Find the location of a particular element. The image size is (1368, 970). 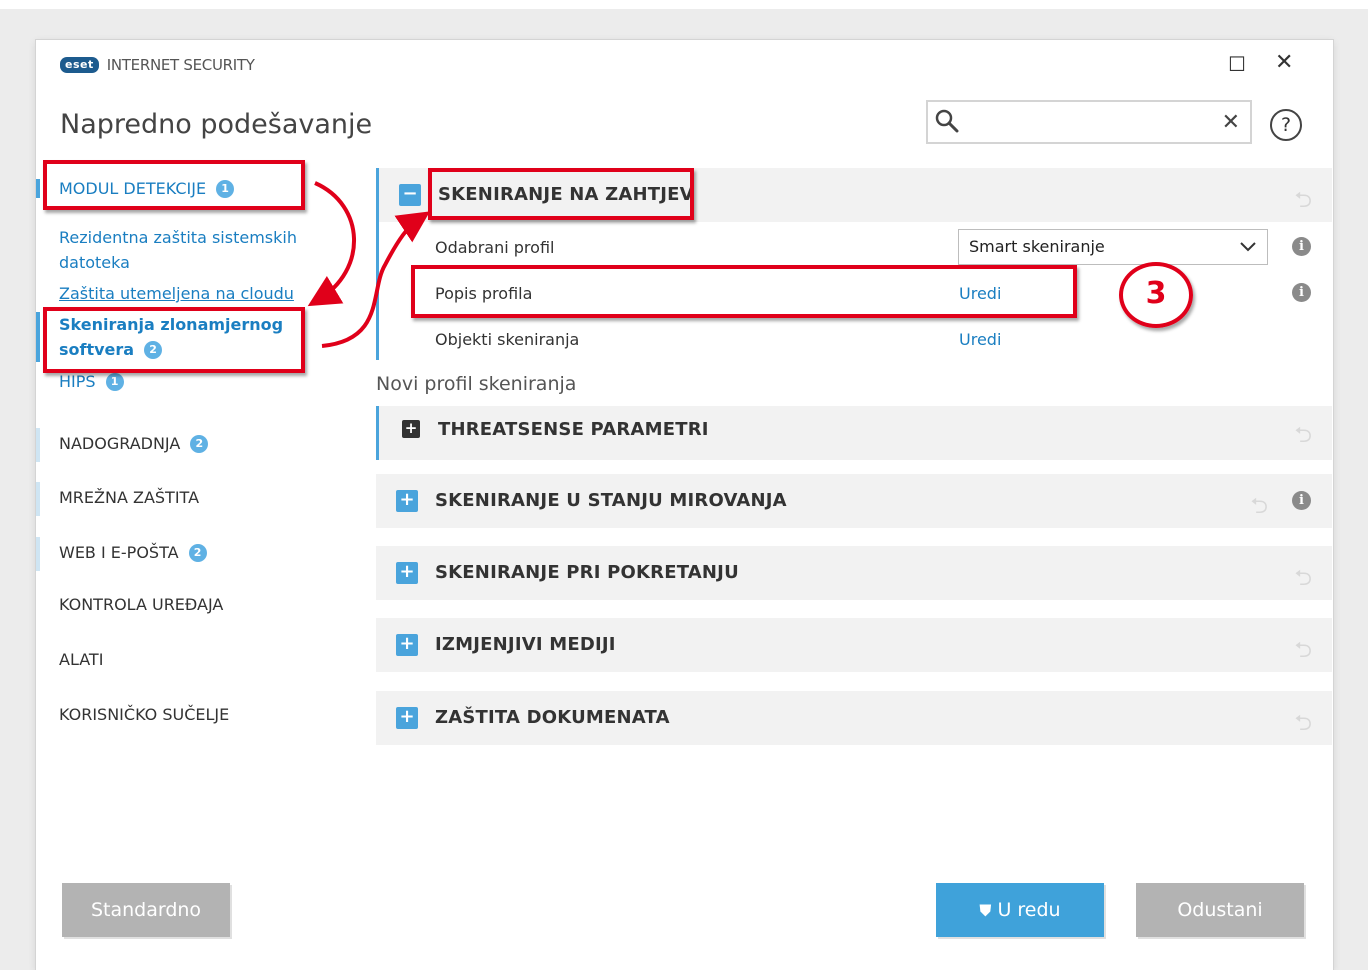

search-box: ✕ is located at coordinates (1089, 122).